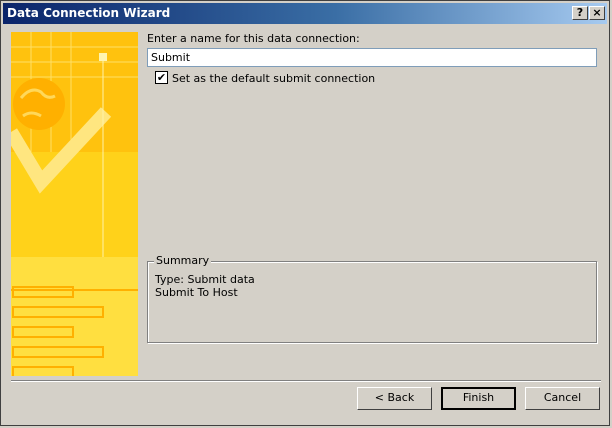 Image resolution: width=612 pixels, height=428 pixels. I want to click on window-title: Data Connection Wizard, so click(89, 13).